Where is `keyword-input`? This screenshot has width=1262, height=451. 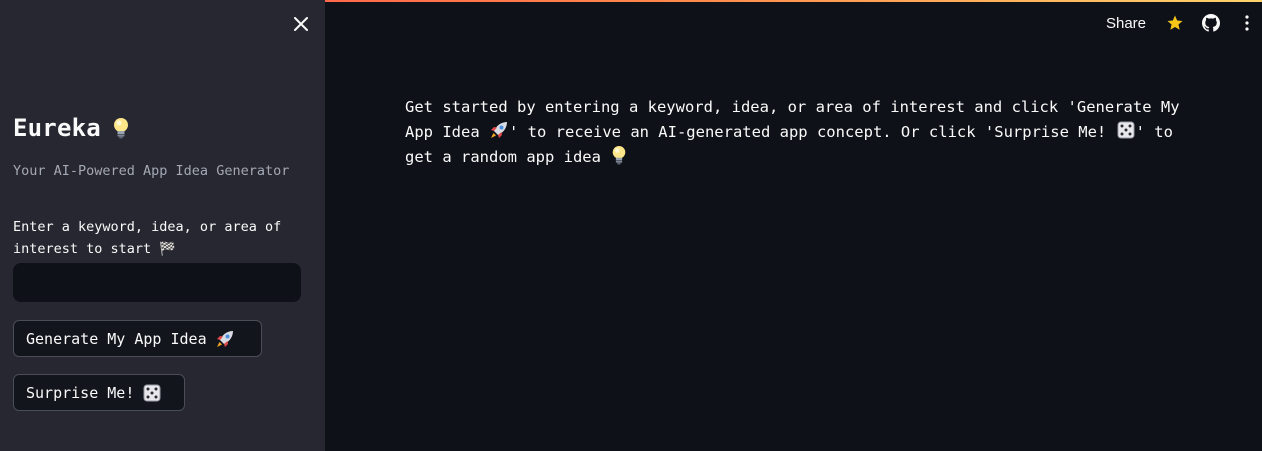 keyword-input is located at coordinates (157, 282).